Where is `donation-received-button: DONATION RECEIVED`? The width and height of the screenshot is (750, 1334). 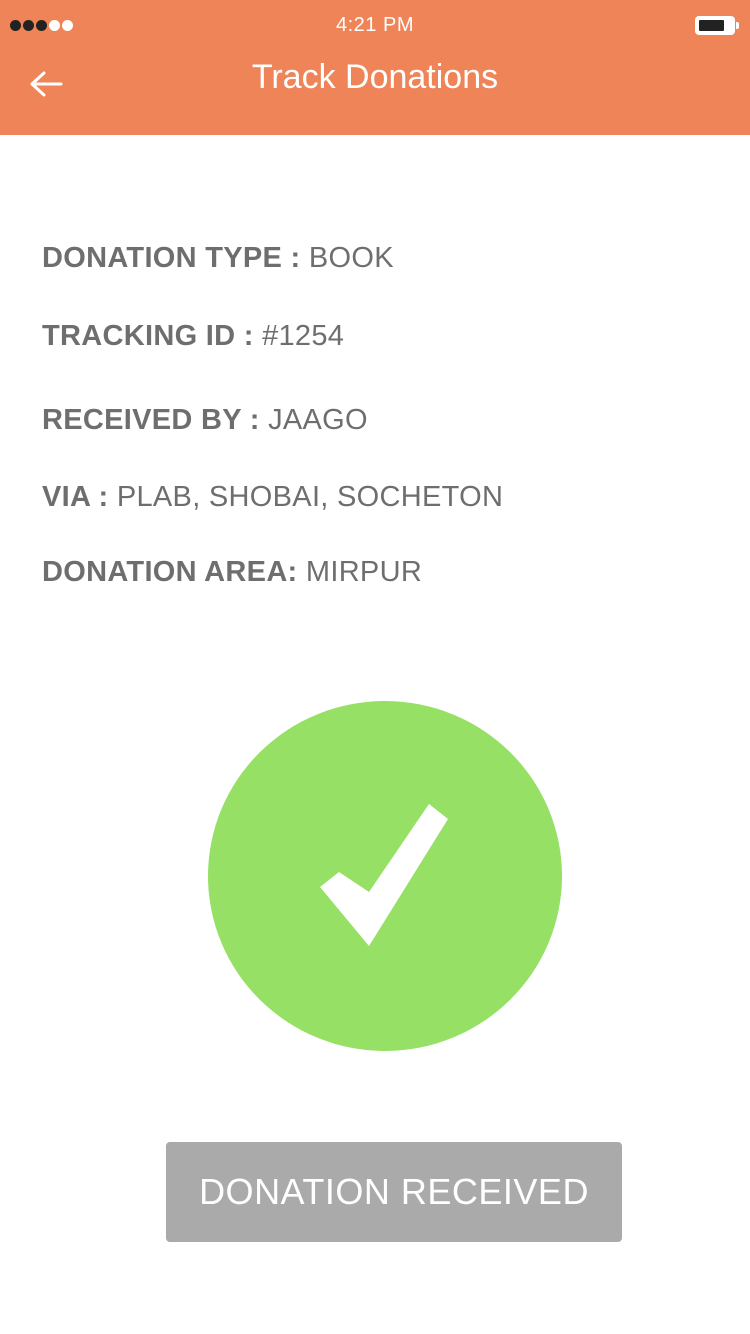
donation-received-button: DONATION RECEIVED is located at coordinates (394, 1192).